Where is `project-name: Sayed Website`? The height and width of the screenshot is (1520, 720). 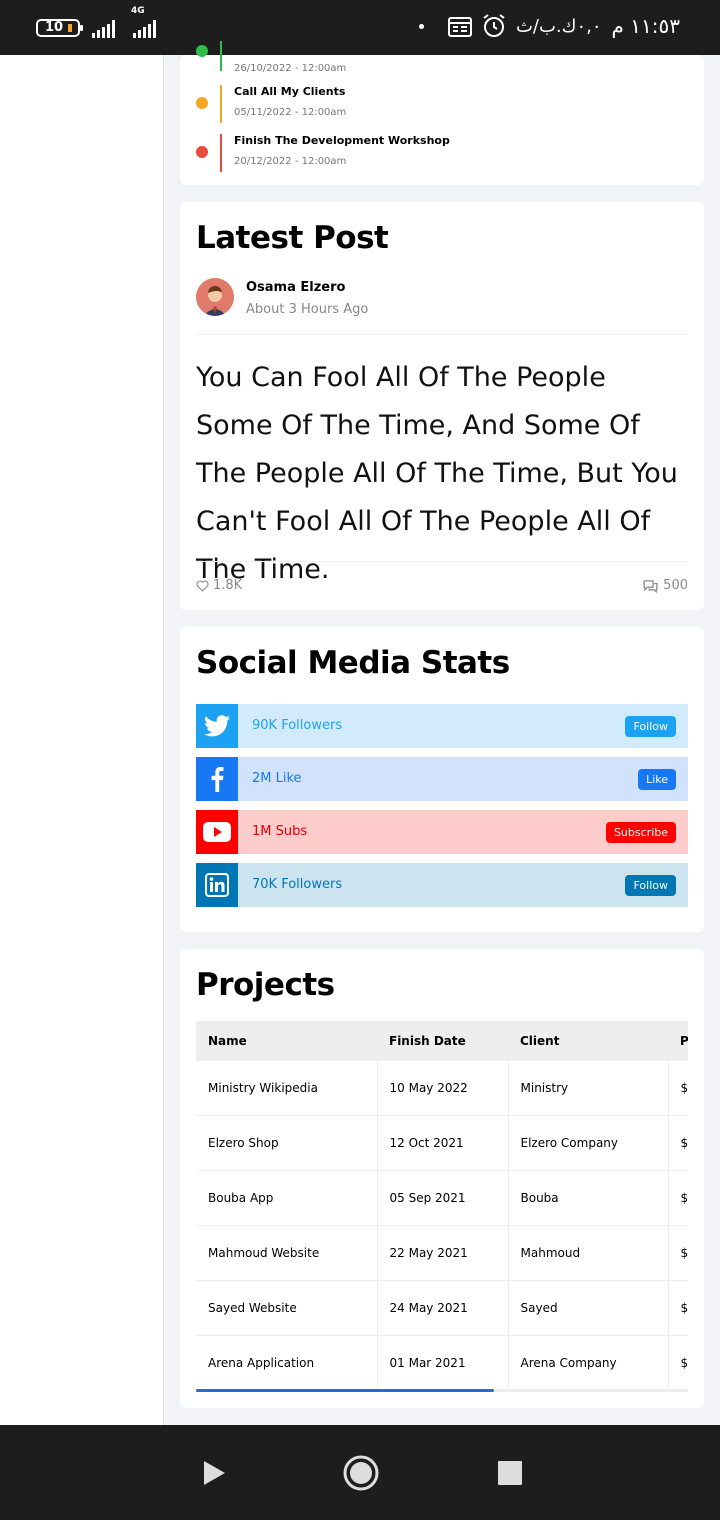
project-name: Sayed Website is located at coordinates (287, 1308).